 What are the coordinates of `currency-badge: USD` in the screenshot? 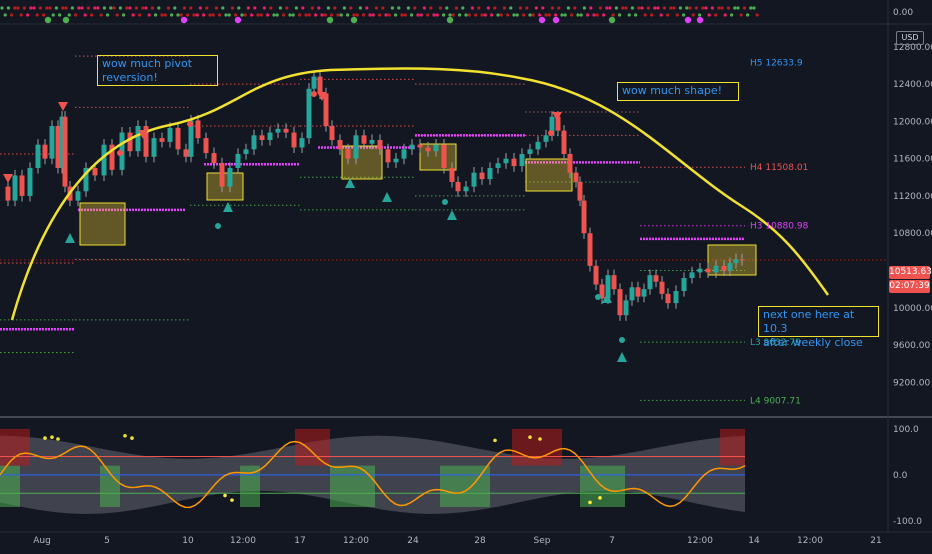 It's located at (910, 38).